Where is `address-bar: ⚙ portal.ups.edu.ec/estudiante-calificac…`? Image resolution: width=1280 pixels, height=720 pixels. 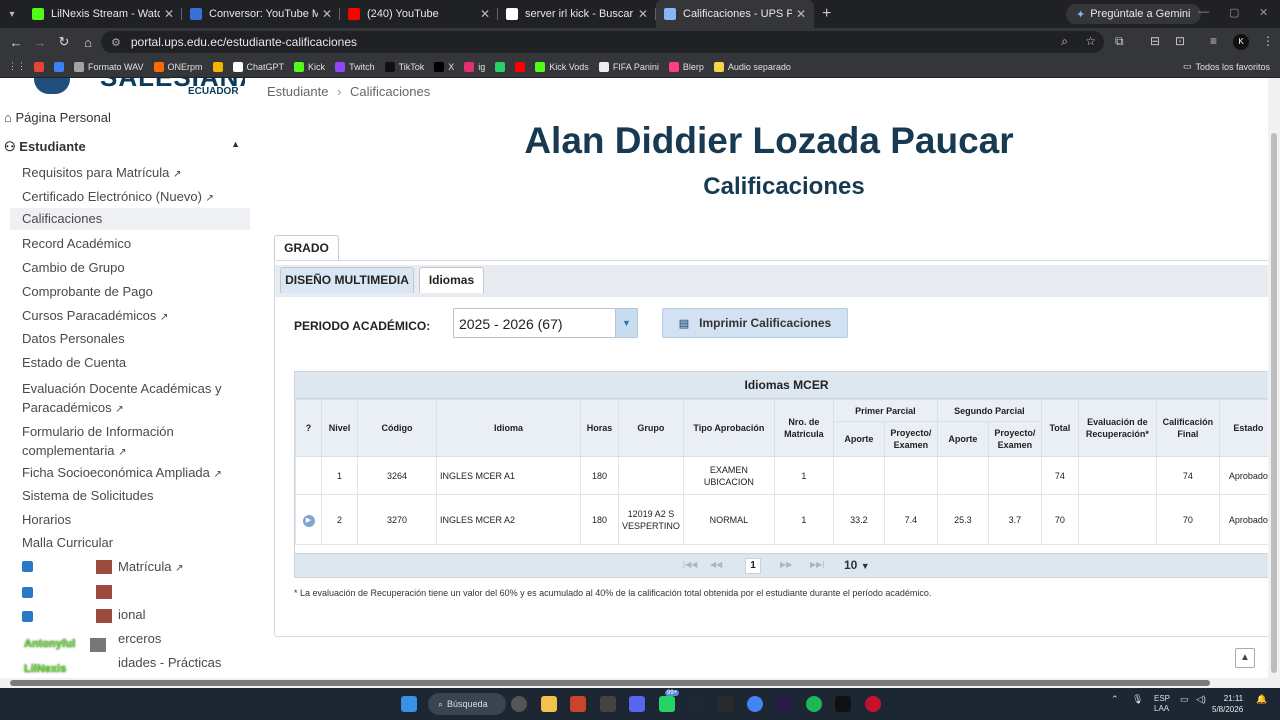 address-bar: ⚙ portal.ups.edu.ec/estudiante-calificac… is located at coordinates (602, 42).